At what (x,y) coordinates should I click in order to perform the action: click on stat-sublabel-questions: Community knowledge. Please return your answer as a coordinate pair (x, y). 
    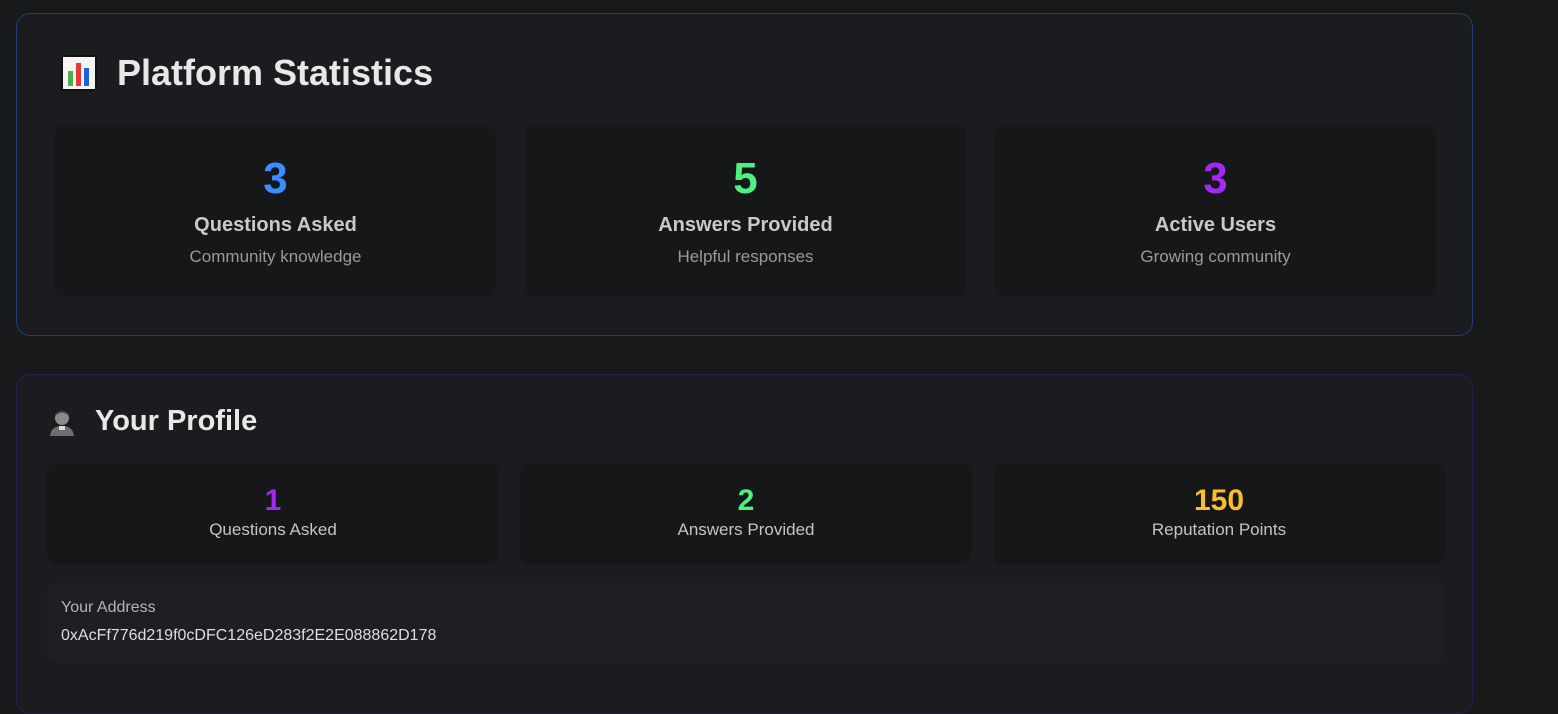
    Looking at the image, I should click on (275, 256).